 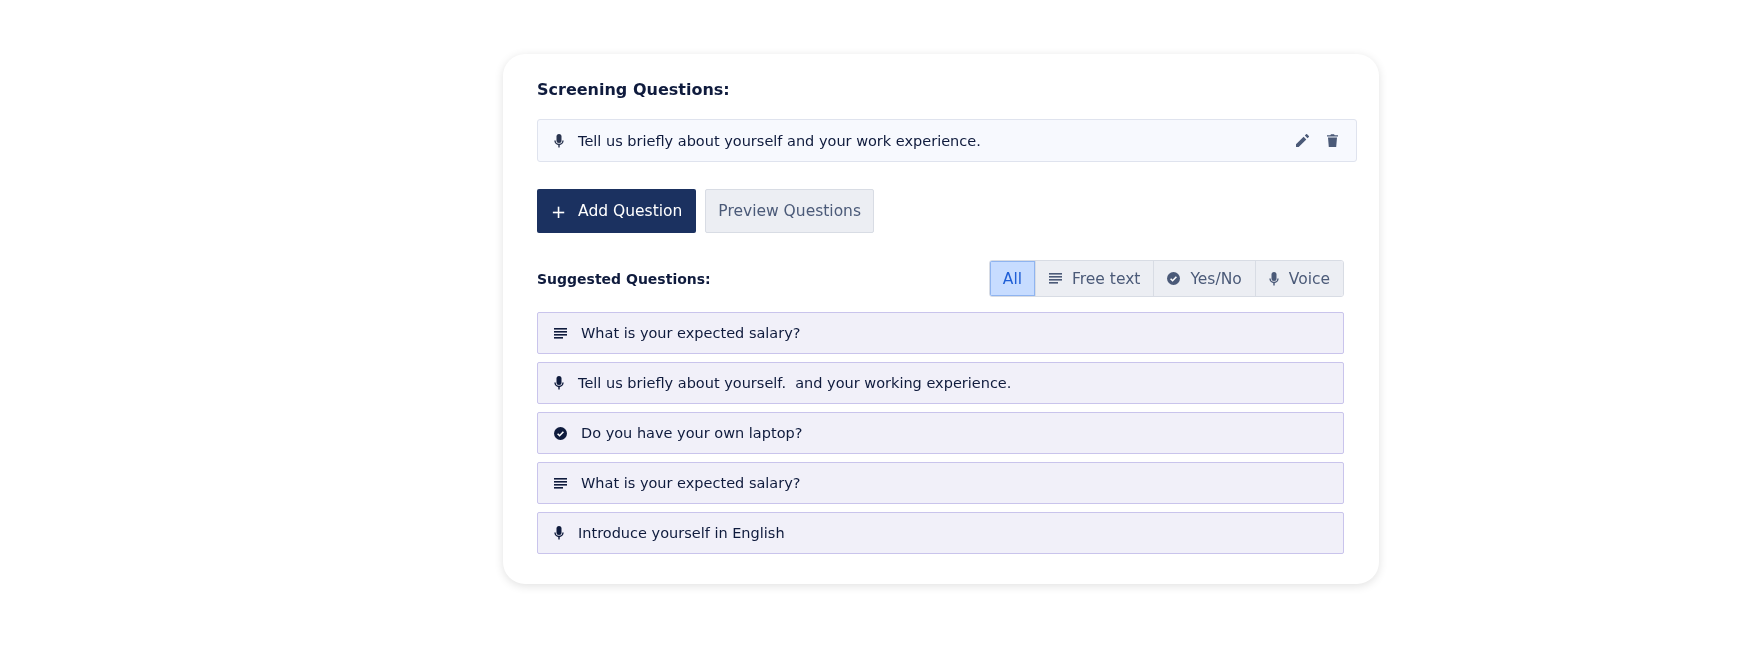 What do you see at coordinates (780, 140) in the screenshot?
I see `question-text: Tell us briefly about yourself and your work experience.` at bounding box center [780, 140].